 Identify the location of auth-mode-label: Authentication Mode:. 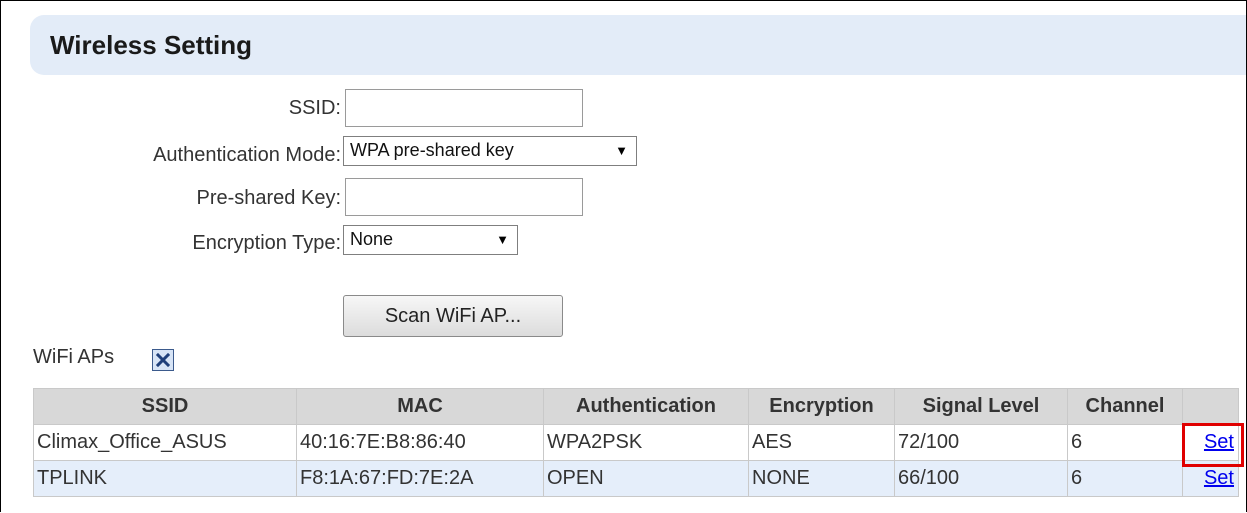
(247, 155).